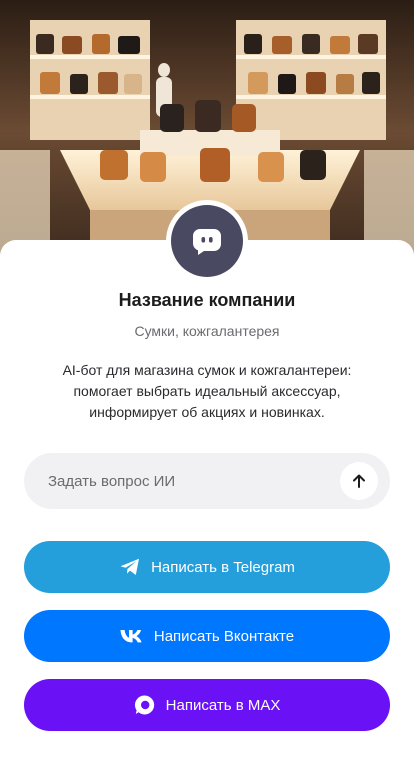 This screenshot has height=770, width=414. Describe the element at coordinates (194, 481) in the screenshot. I see `ask-ai-input` at that location.